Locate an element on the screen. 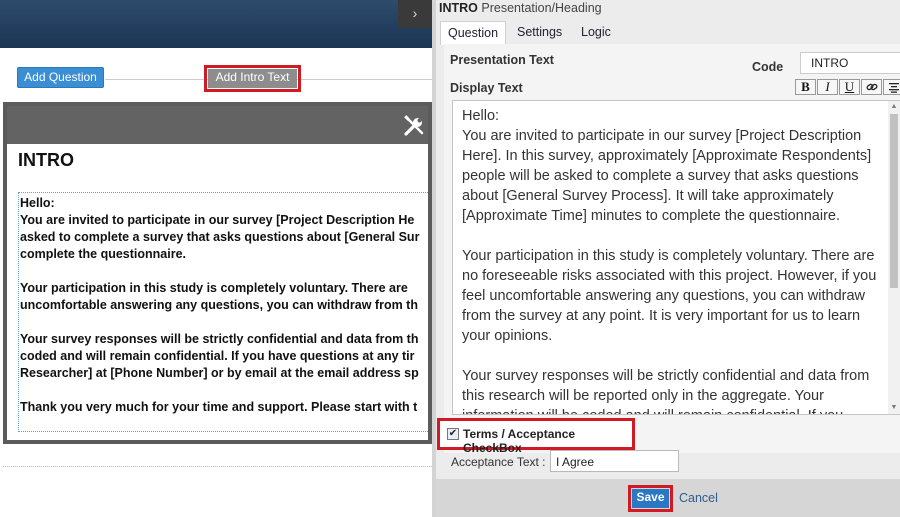  code-input: INTRO is located at coordinates (850, 63).